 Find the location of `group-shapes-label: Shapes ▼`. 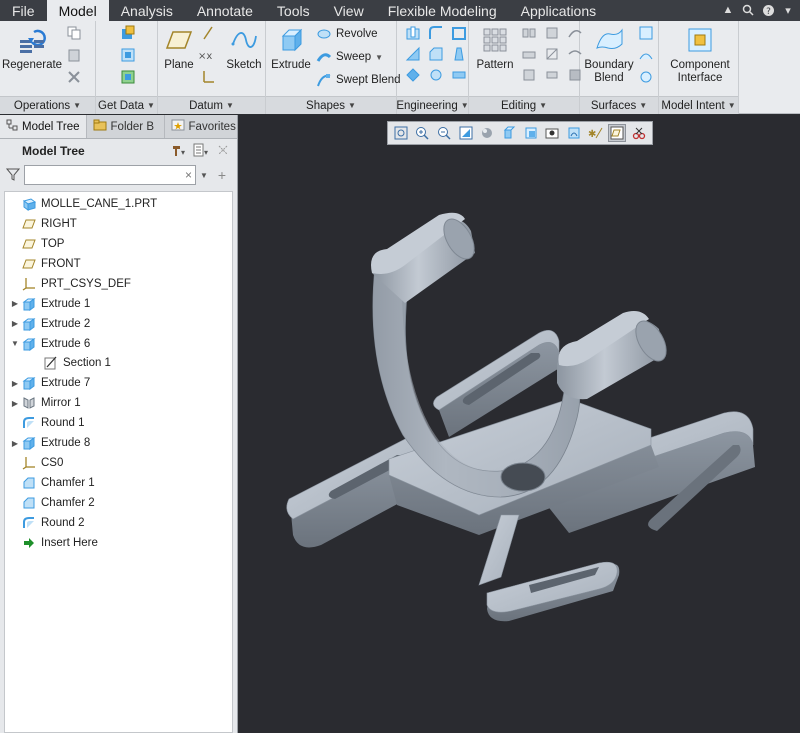

group-shapes-label: Shapes ▼ is located at coordinates (331, 105).